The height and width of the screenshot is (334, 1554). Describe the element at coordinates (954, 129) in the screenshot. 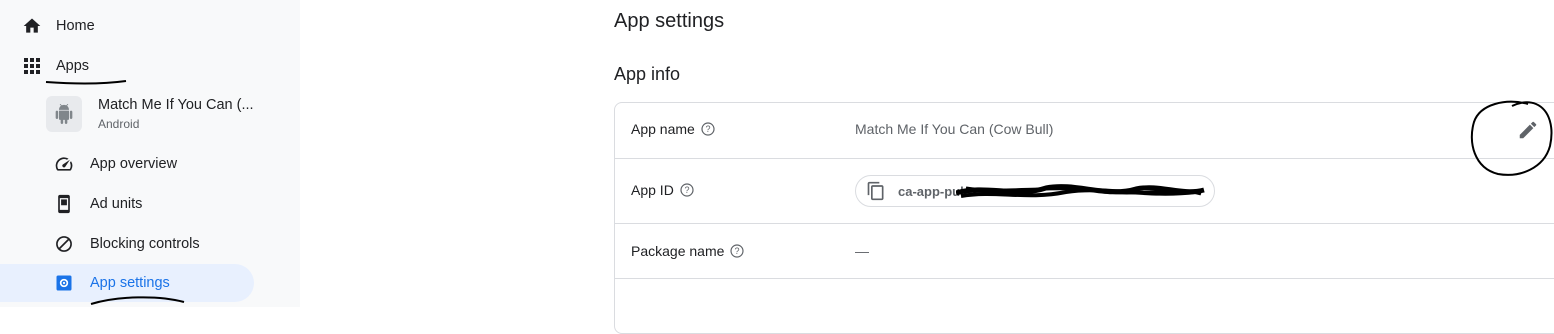

I see `app-name-value: Match Me If You Can (Cow Bull)` at that location.